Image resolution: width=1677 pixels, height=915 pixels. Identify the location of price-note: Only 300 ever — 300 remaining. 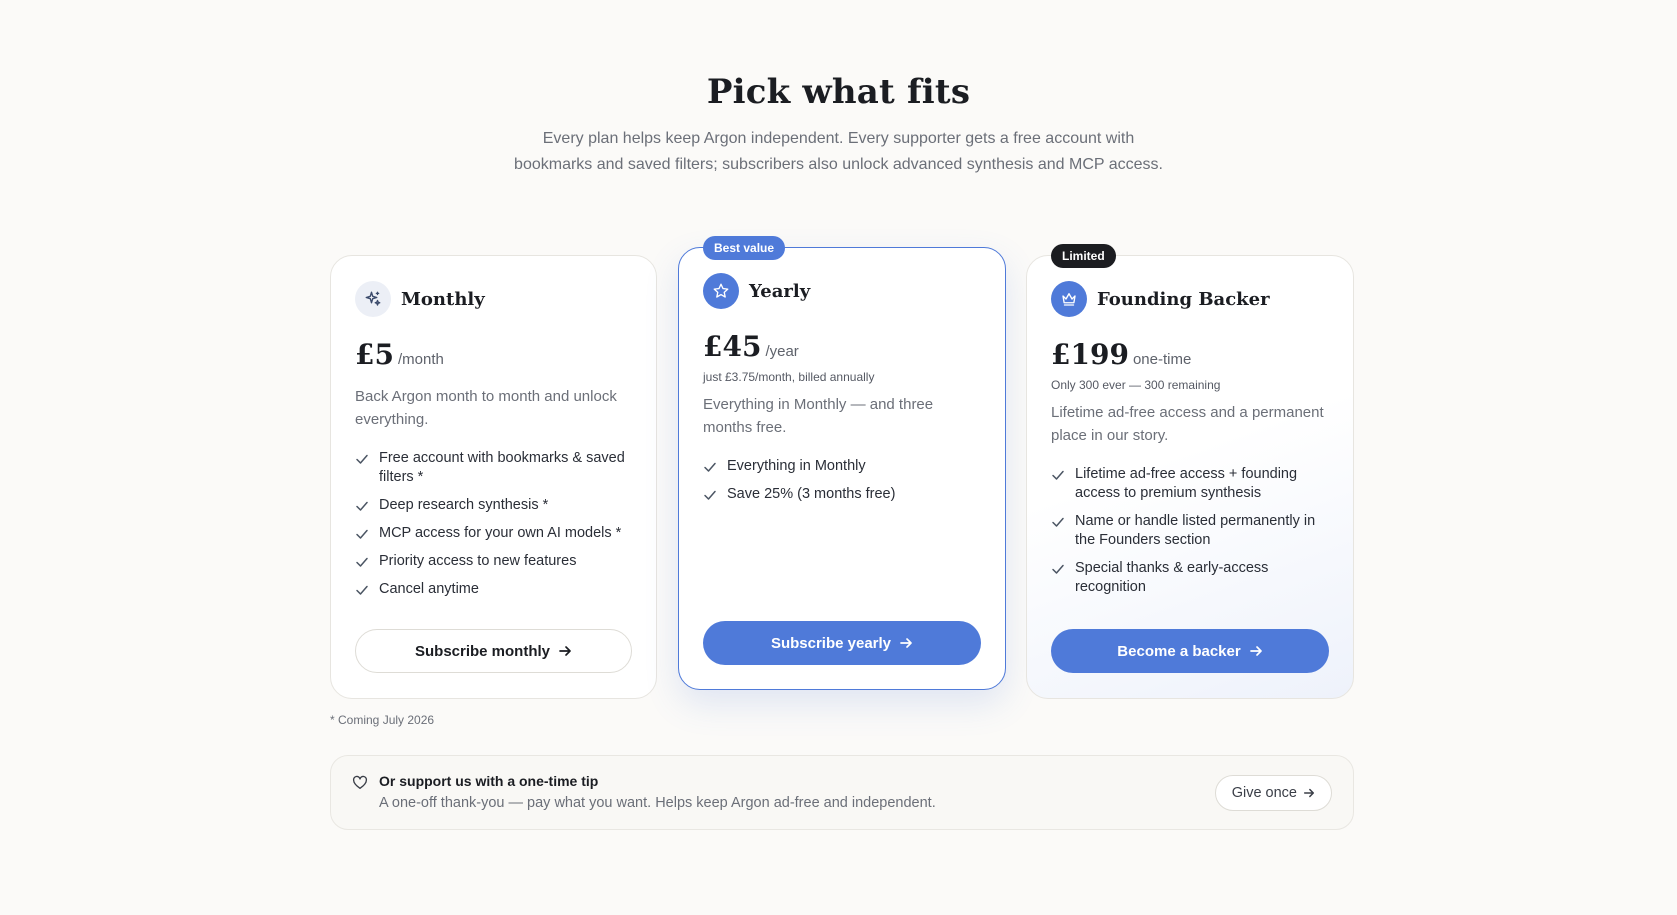
(1136, 385).